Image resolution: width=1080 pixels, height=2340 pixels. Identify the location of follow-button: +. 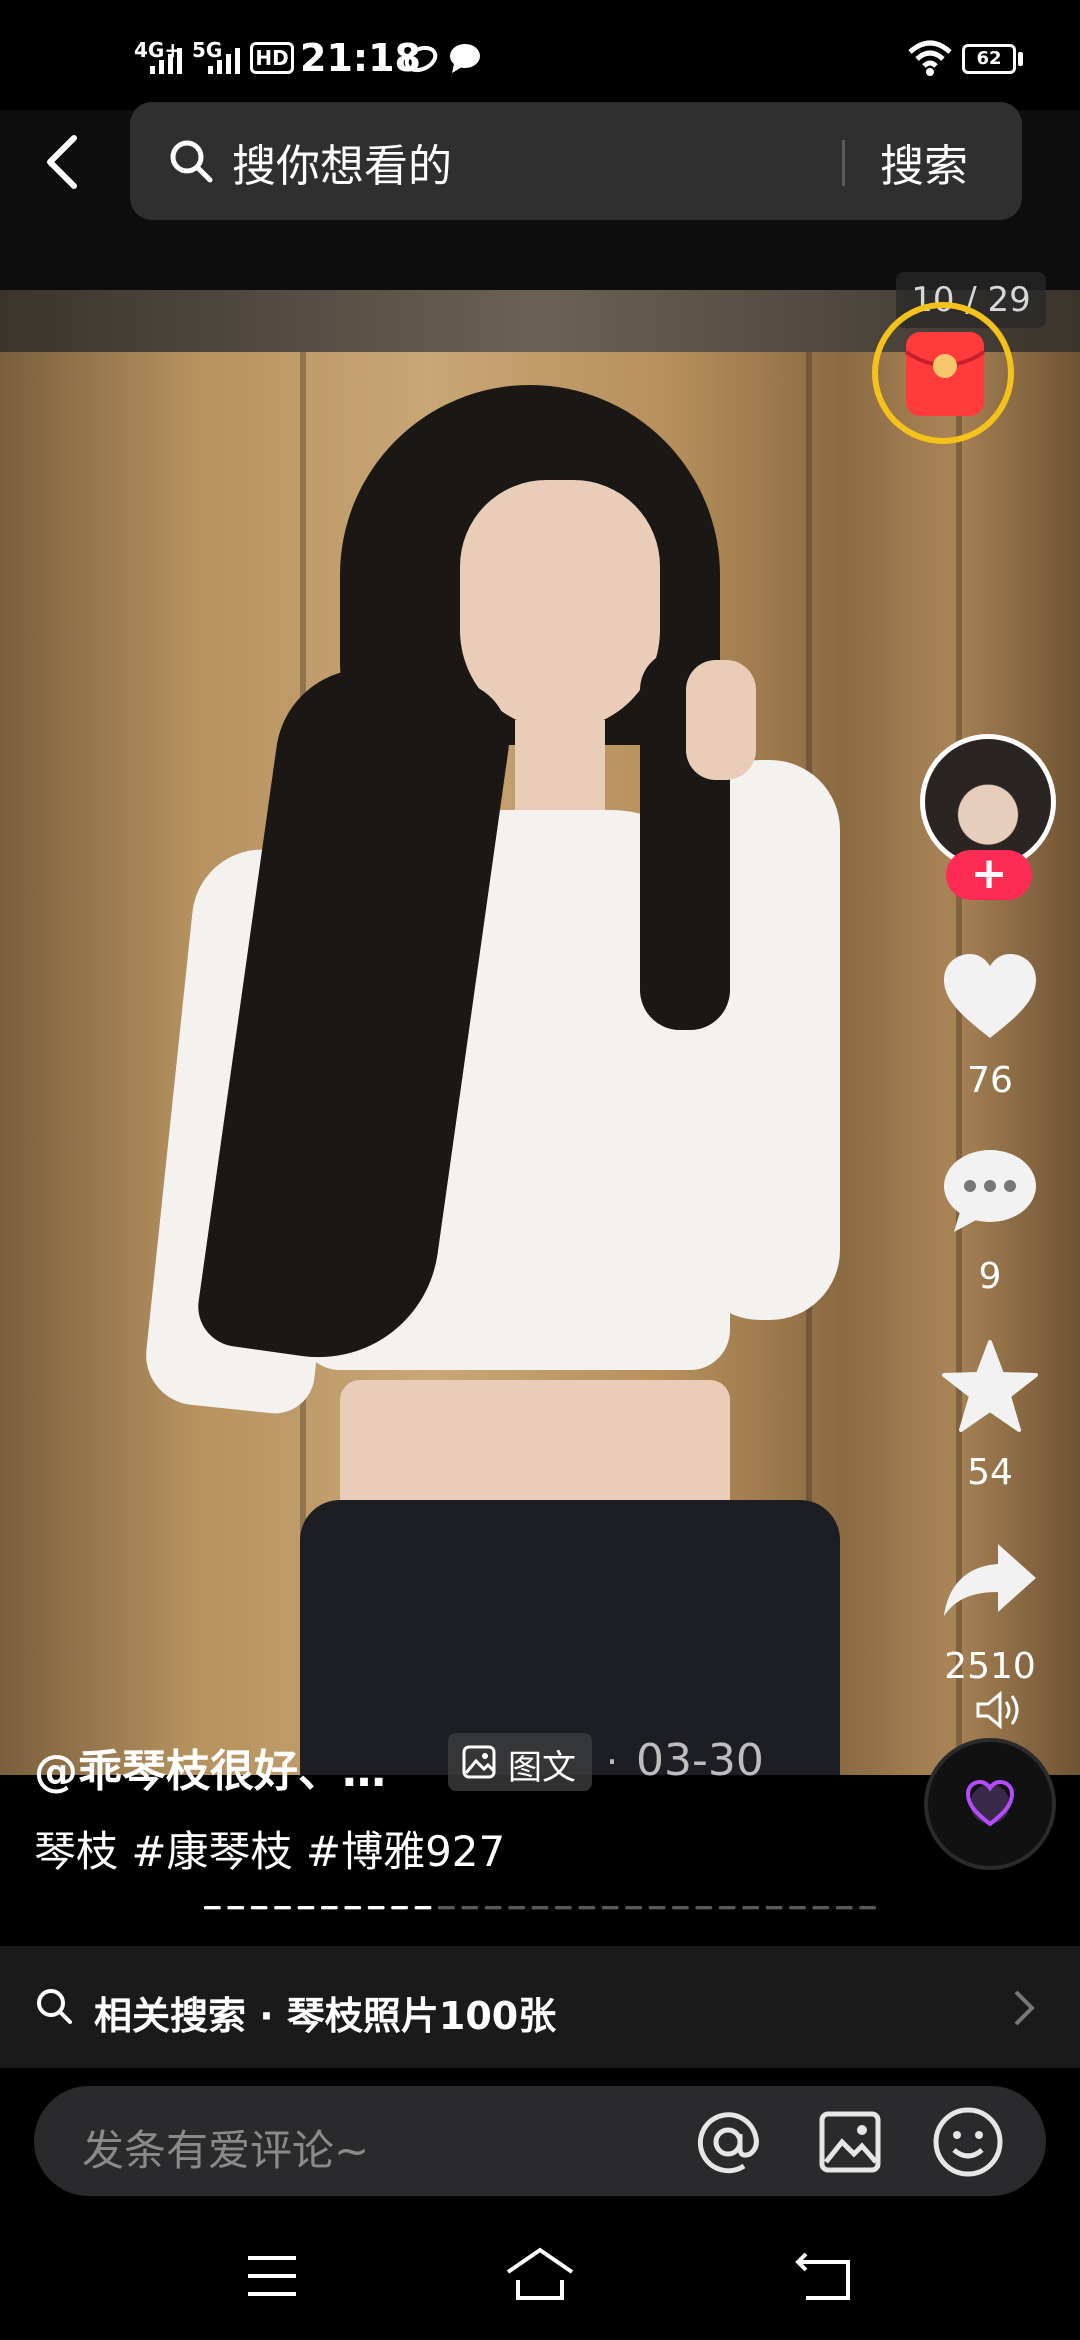
(989, 875).